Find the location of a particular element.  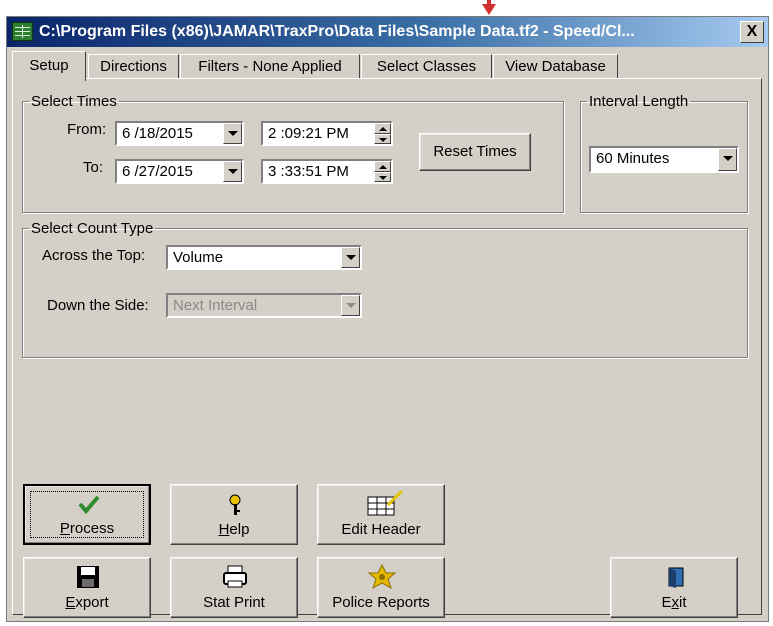

down-side-value: Next Interval is located at coordinates (215, 305).